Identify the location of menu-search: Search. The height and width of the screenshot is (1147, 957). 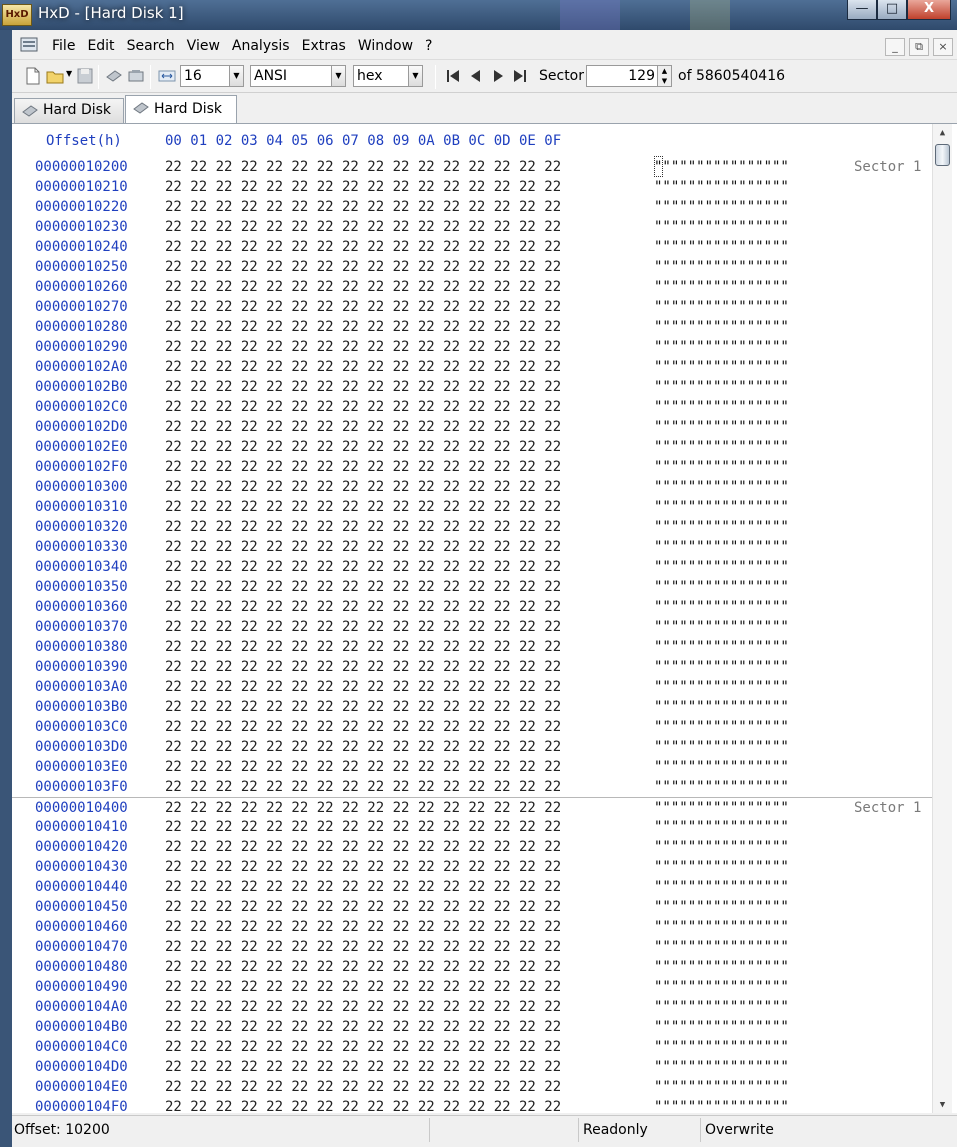
(151, 46).